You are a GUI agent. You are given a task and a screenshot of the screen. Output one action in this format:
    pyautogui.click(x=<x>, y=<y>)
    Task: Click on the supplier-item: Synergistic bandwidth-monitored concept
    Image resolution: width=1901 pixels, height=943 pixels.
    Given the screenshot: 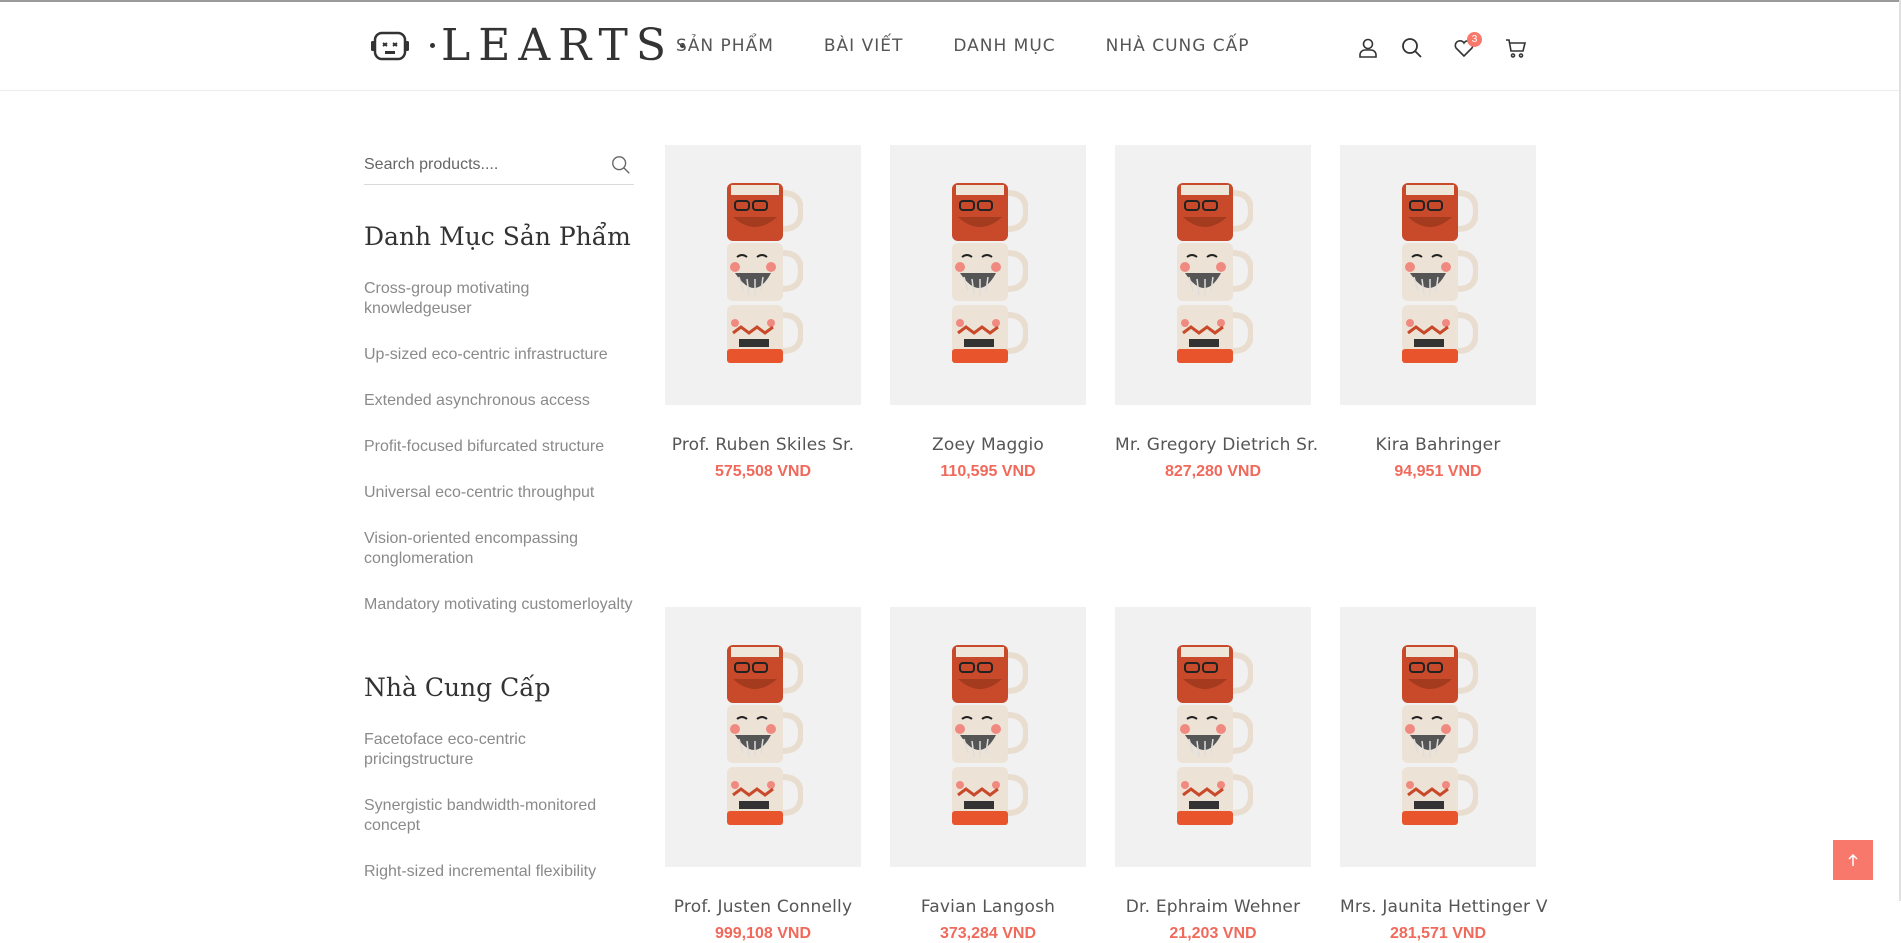 What is the action you would take?
    pyautogui.click(x=499, y=816)
    